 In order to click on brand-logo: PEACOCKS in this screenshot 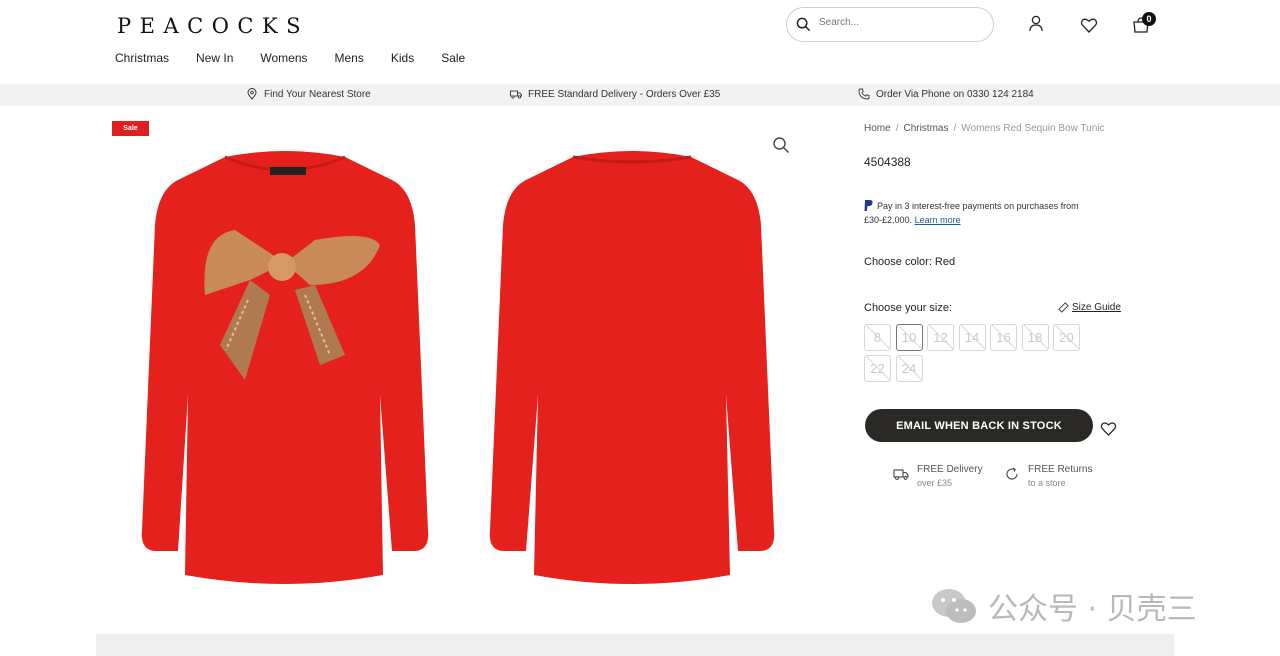, I will do `click(213, 26)`.